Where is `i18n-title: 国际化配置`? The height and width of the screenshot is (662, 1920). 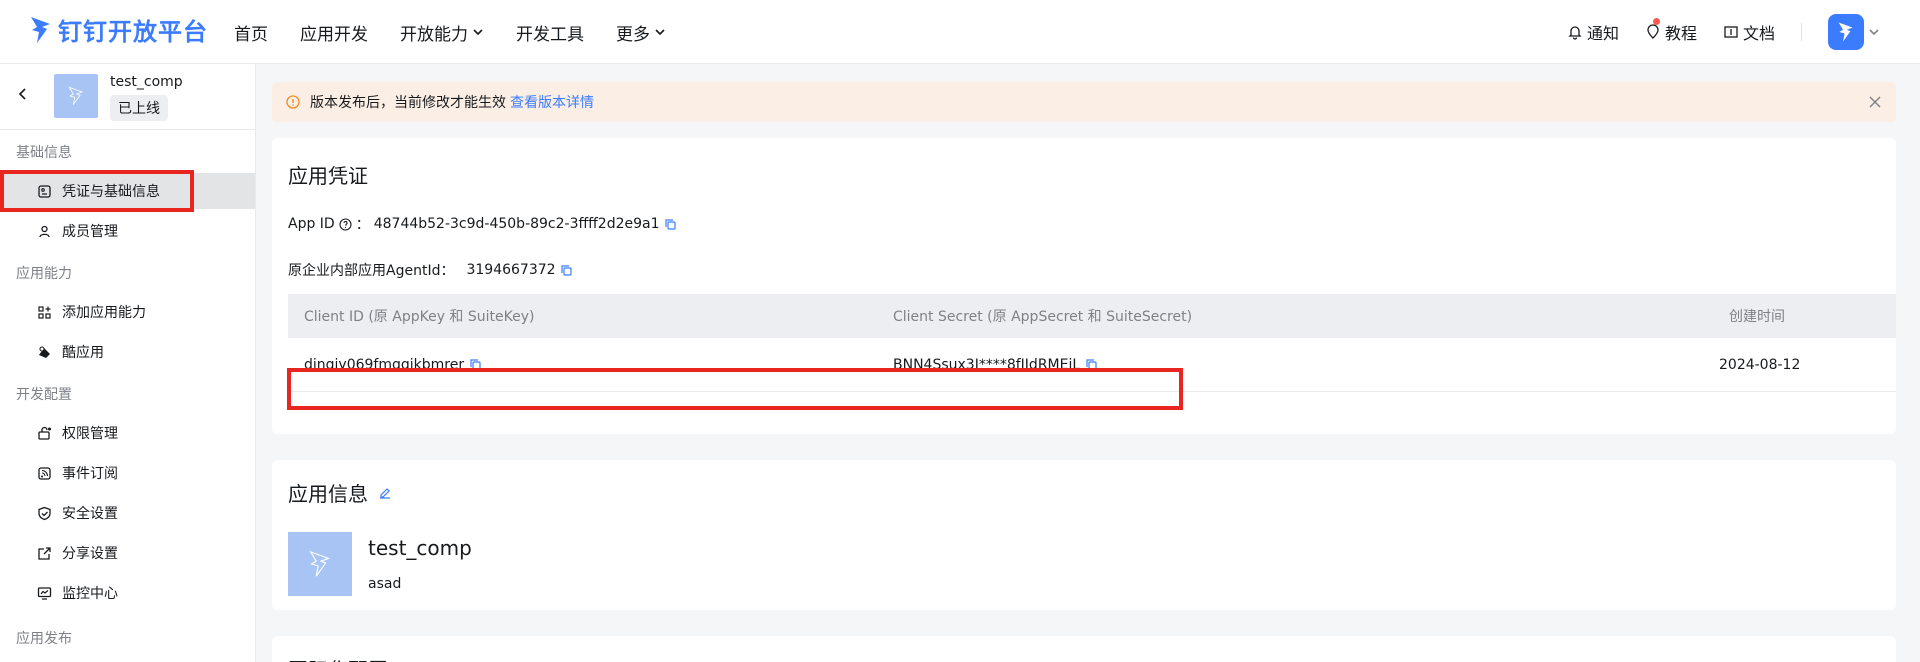
i18n-title: 国际化配置 is located at coordinates (338, 658).